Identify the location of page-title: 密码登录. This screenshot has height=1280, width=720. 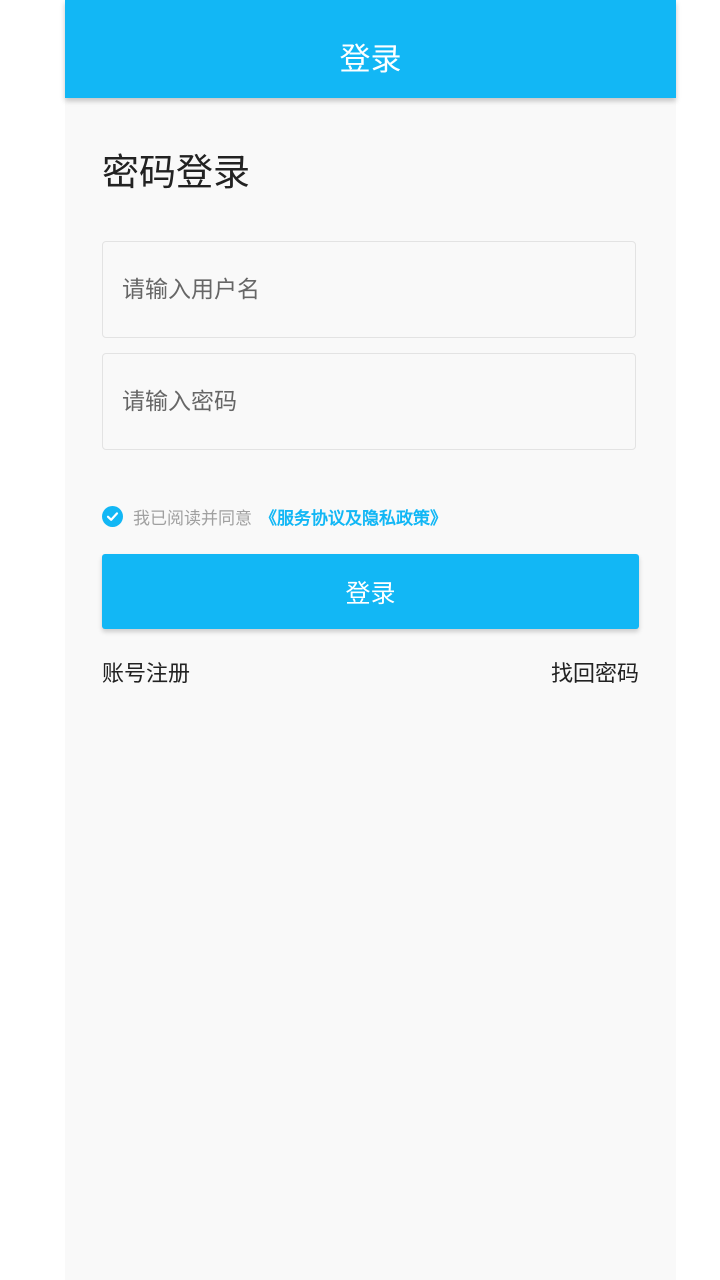
(176, 172).